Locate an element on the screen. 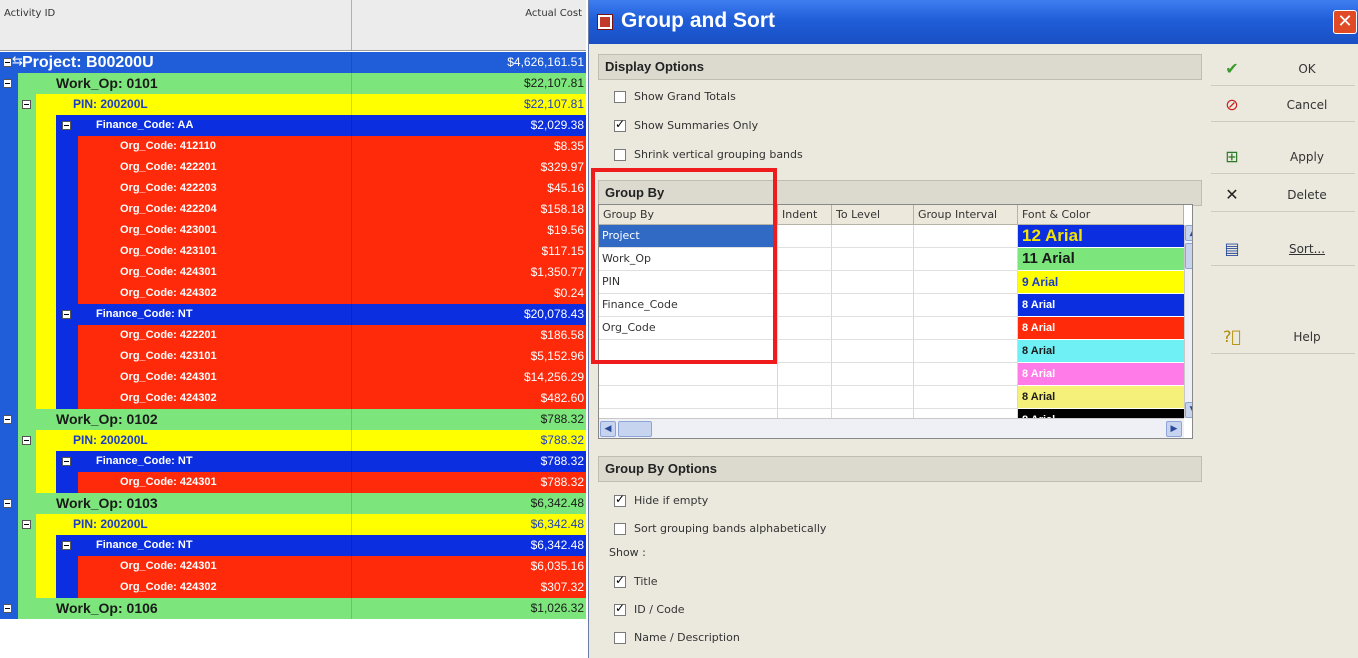 This screenshot has width=1358, height=658. grid-row: Org_Code: 424301 $14,256.29 is located at coordinates (293, 377).